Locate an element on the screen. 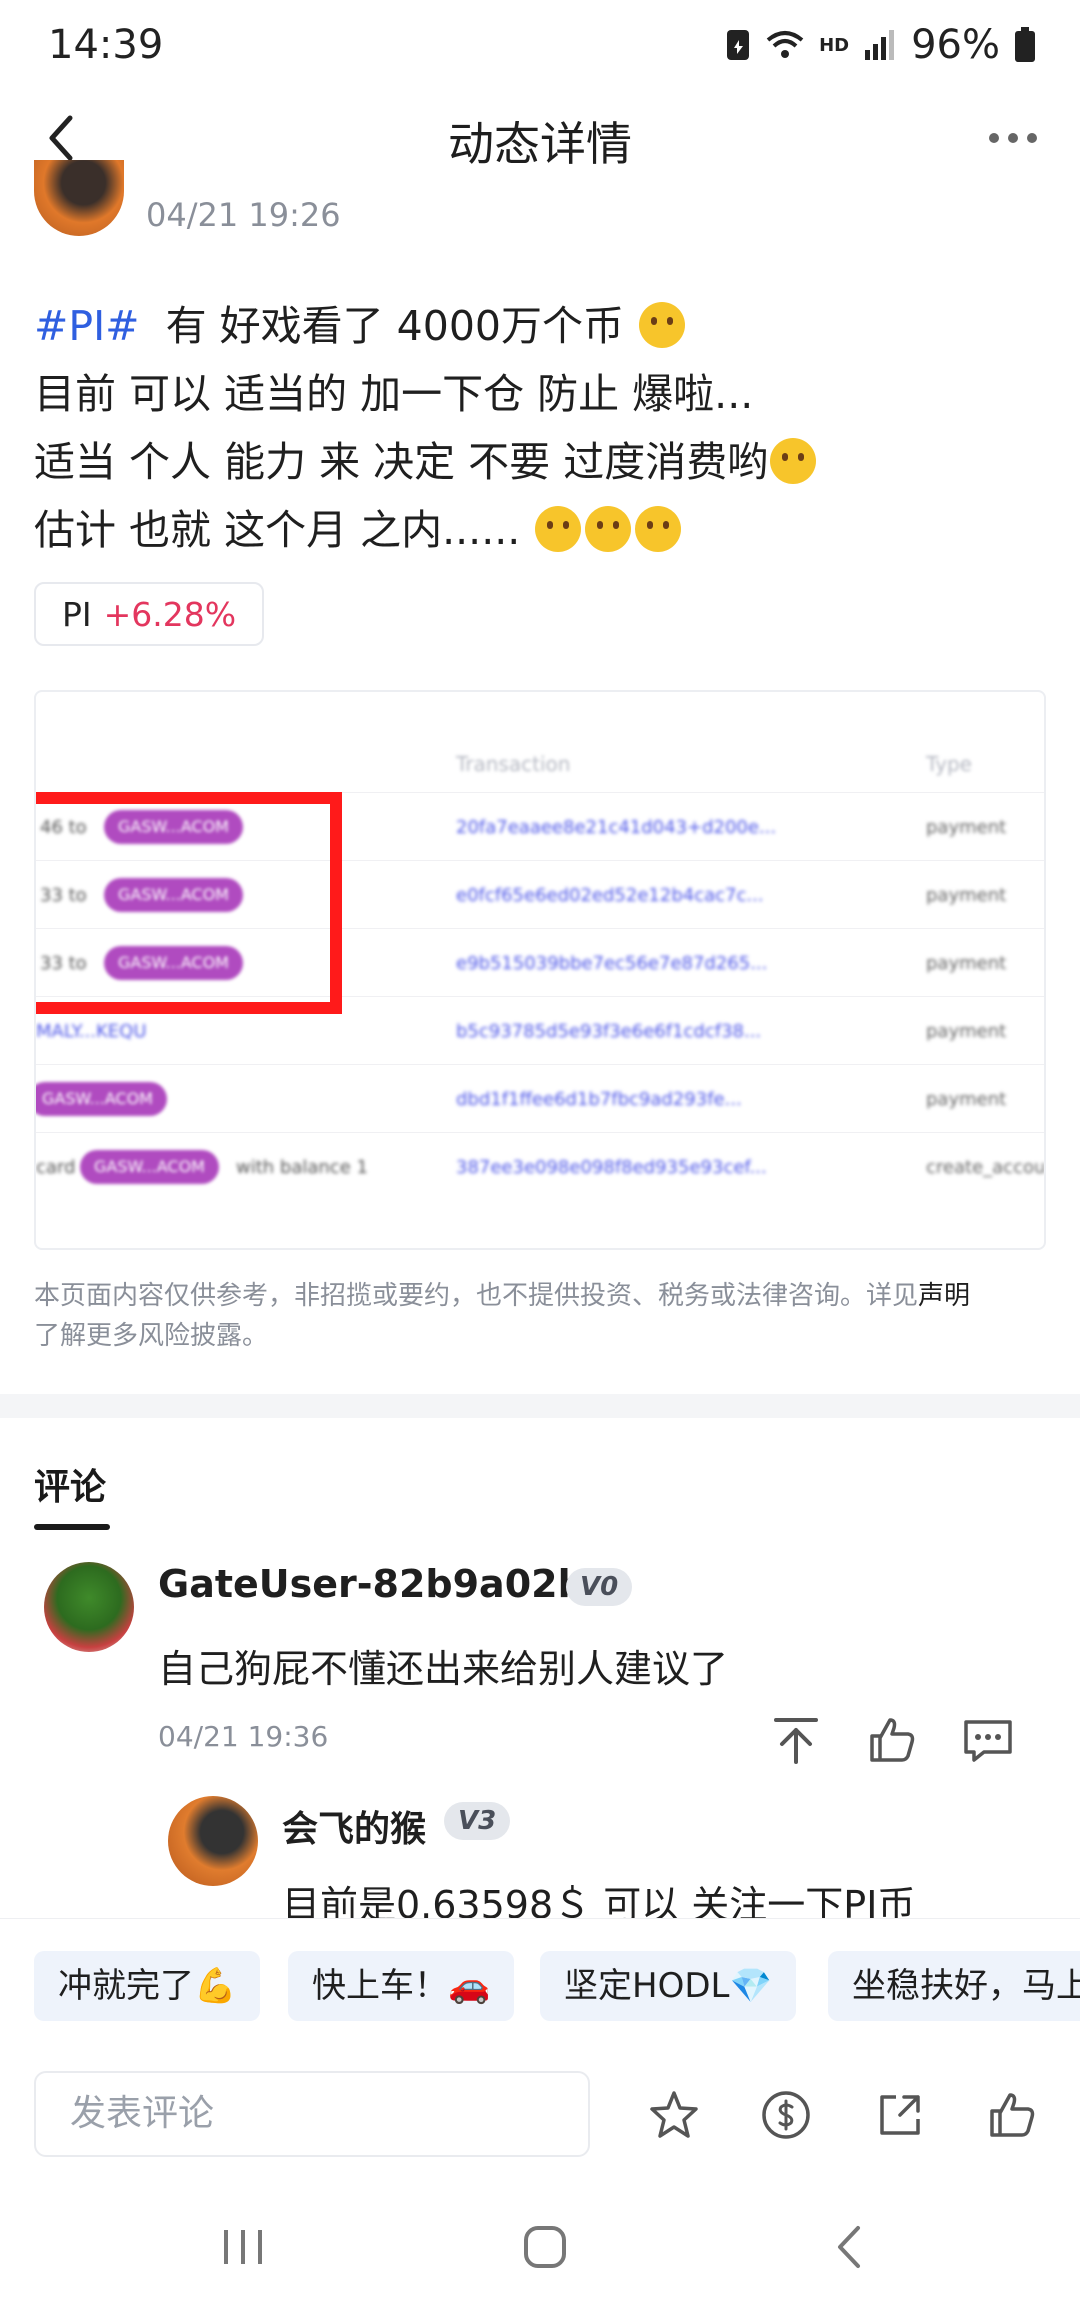 This screenshot has width=1080, height=2317. quick-reply-chip: 坐稳扶好，马上 is located at coordinates (954, 1986).